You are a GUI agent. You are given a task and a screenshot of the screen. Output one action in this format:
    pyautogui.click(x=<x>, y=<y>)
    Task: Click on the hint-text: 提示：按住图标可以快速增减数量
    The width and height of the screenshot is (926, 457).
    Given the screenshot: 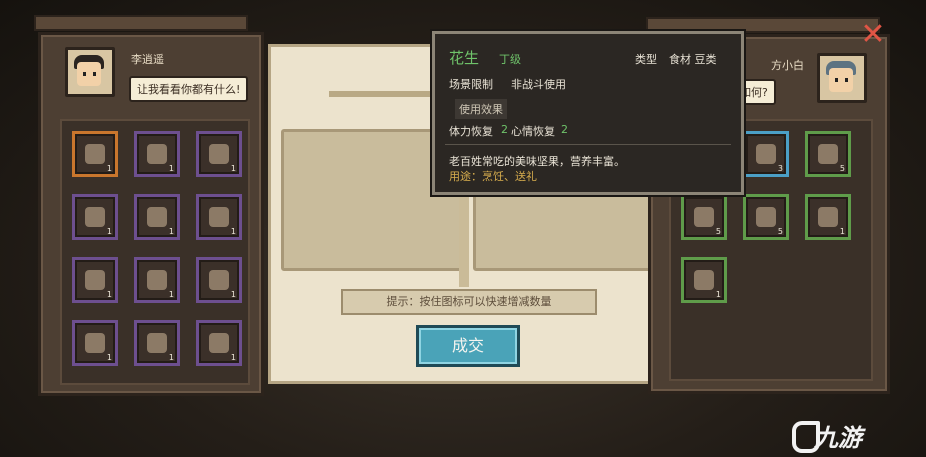 What is the action you would take?
    pyautogui.click(x=469, y=302)
    